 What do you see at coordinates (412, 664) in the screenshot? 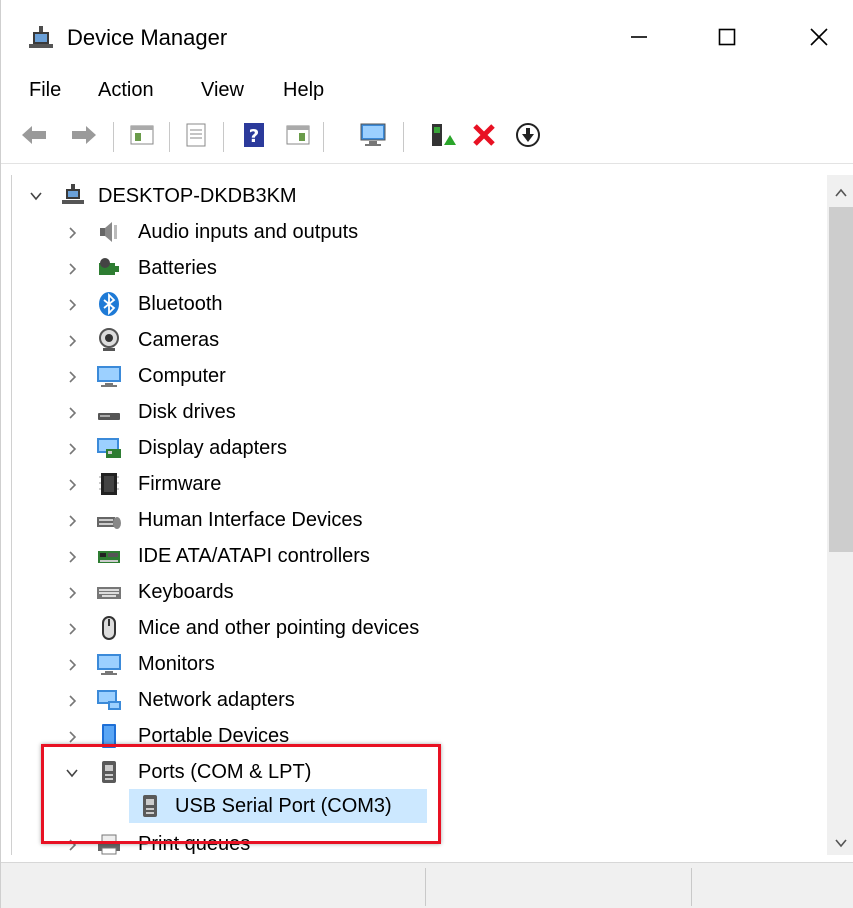
I see `tree-node-monitors: Monitors` at bounding box center [412, 664].